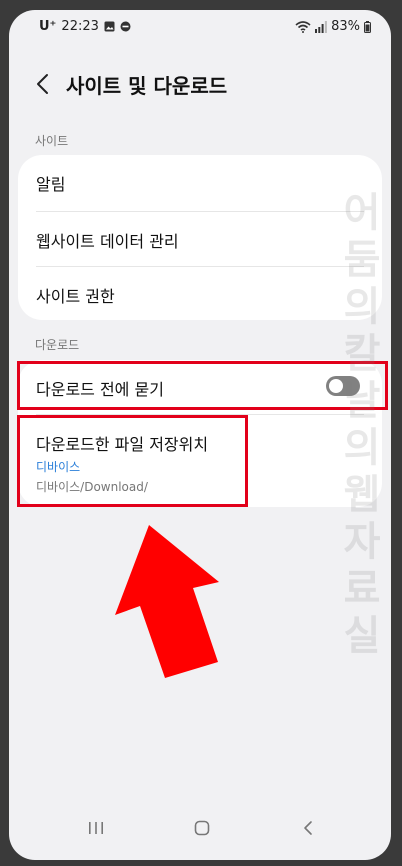 This screenshot has width=402, height=866. I want to click on back-nav-icon, so click(308, 828).